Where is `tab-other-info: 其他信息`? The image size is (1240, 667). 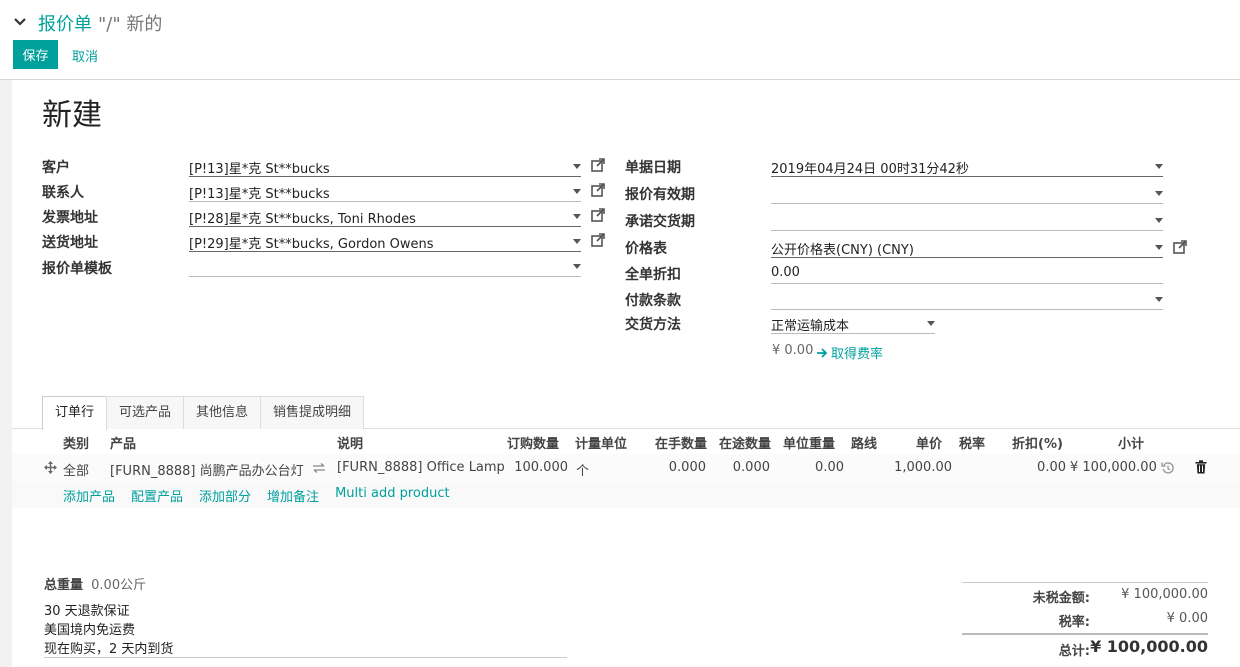 tab-other-info: 其他信息 is located at coordinates (222, 412).